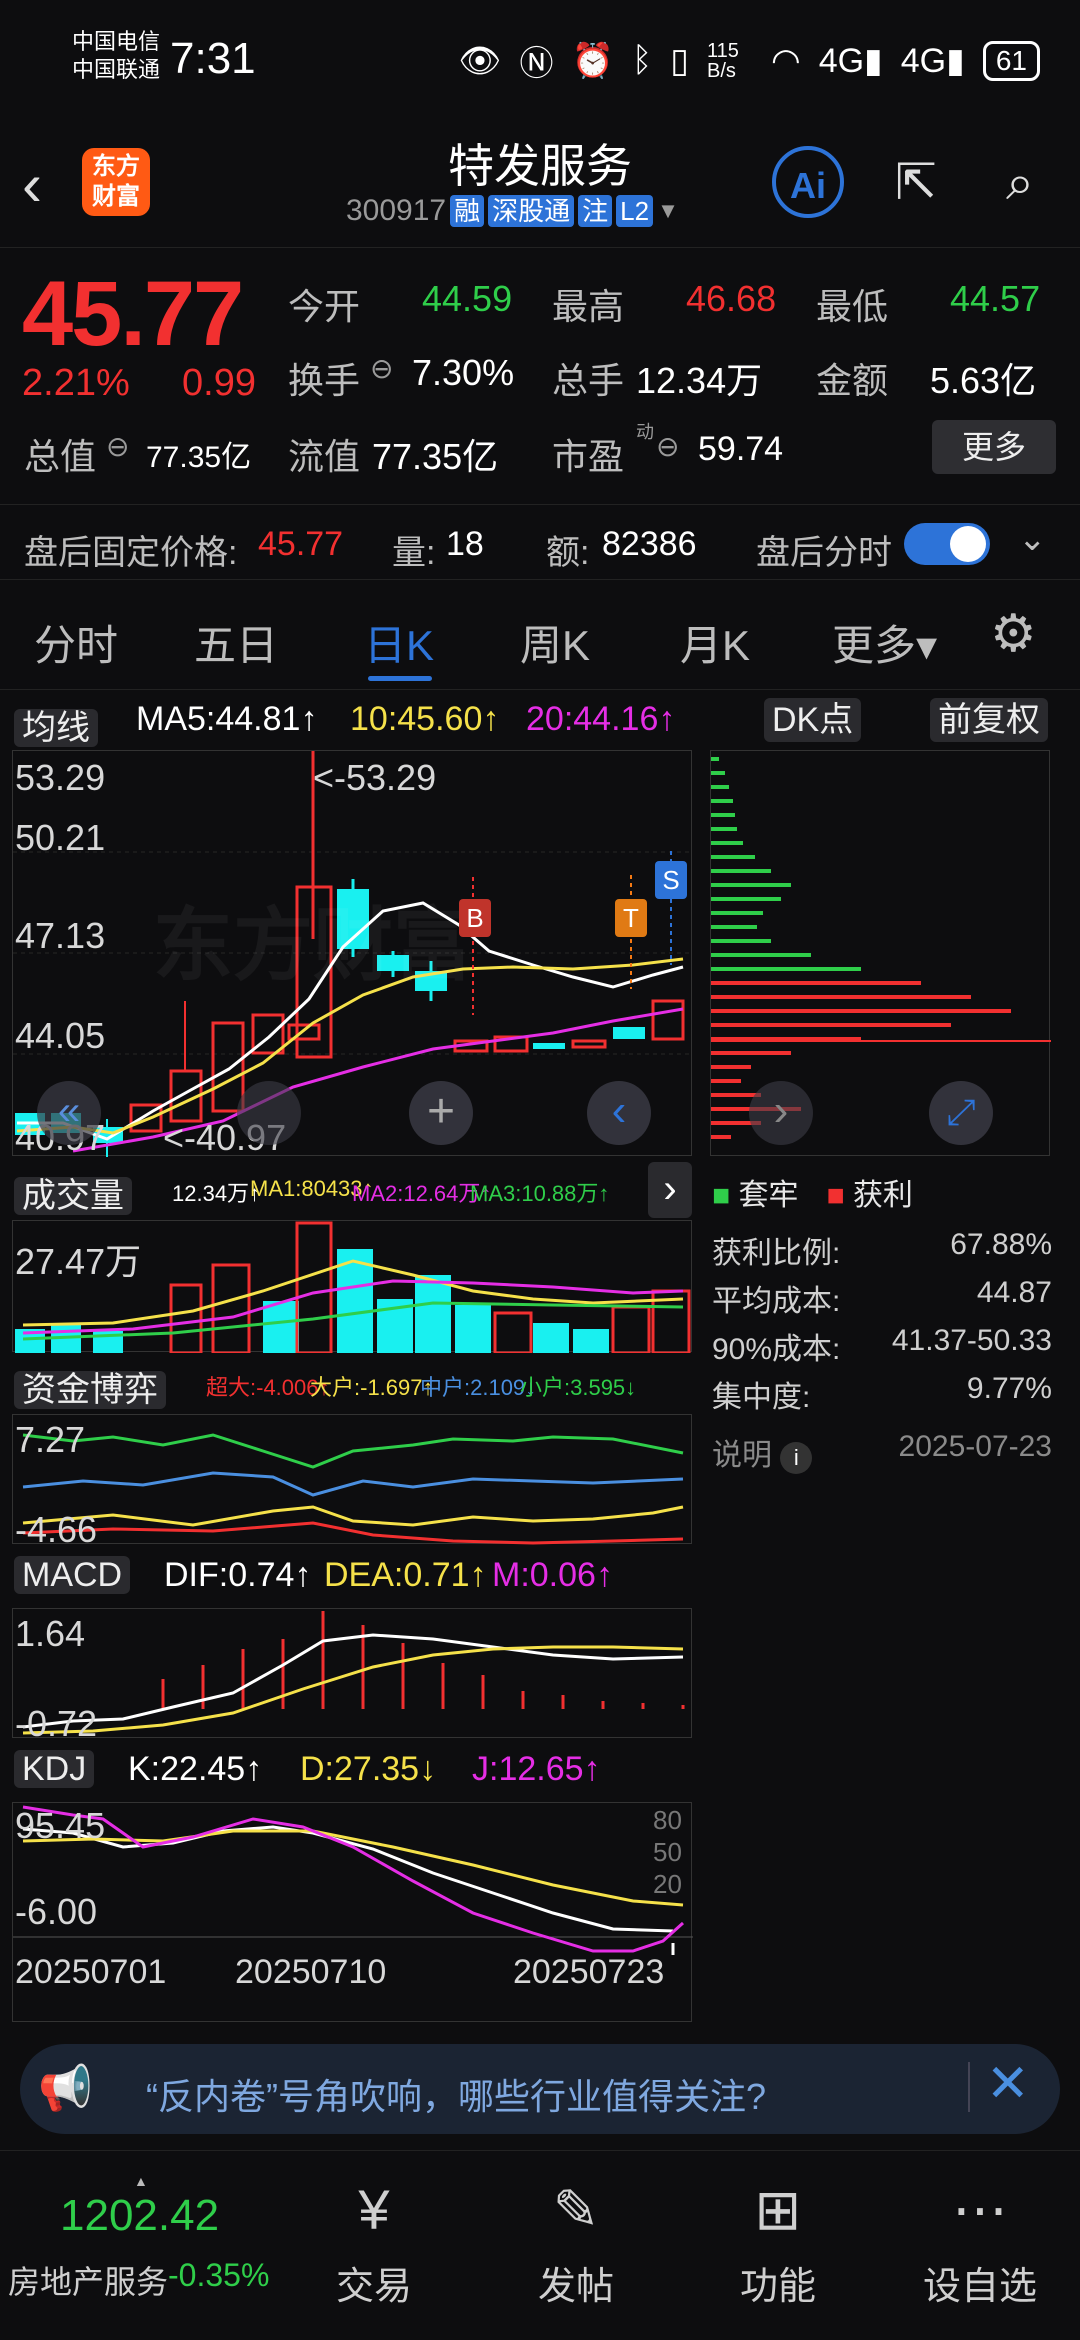 The image size is (1080, 2340). I want to click on nav-post: ✎ 发帖, so click(576, 2242).